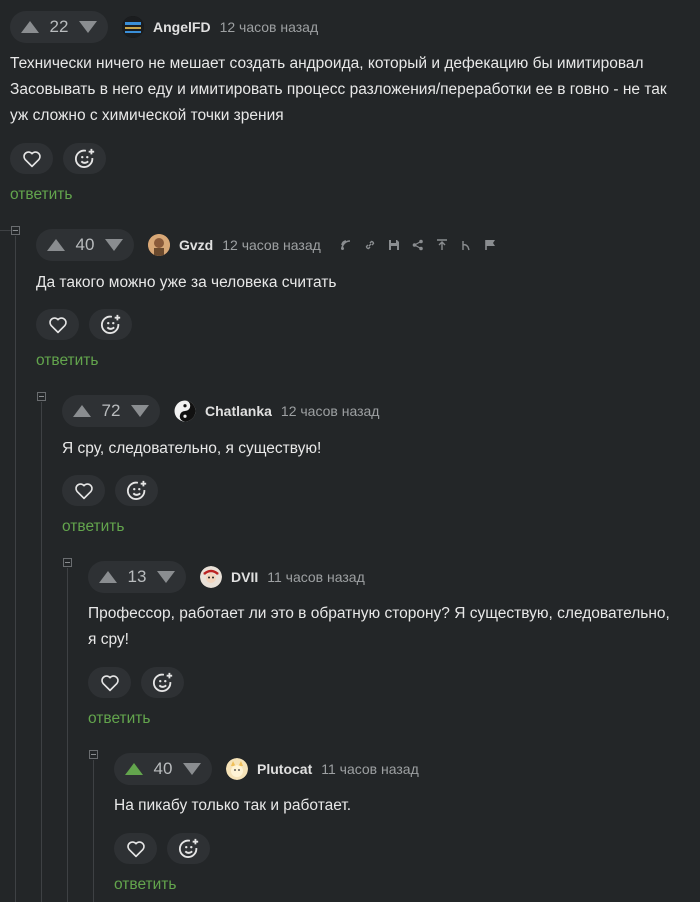 Image resolution: width=700 pixels, height=902 pixels. I want to click on user-icon, so click(466, 245).